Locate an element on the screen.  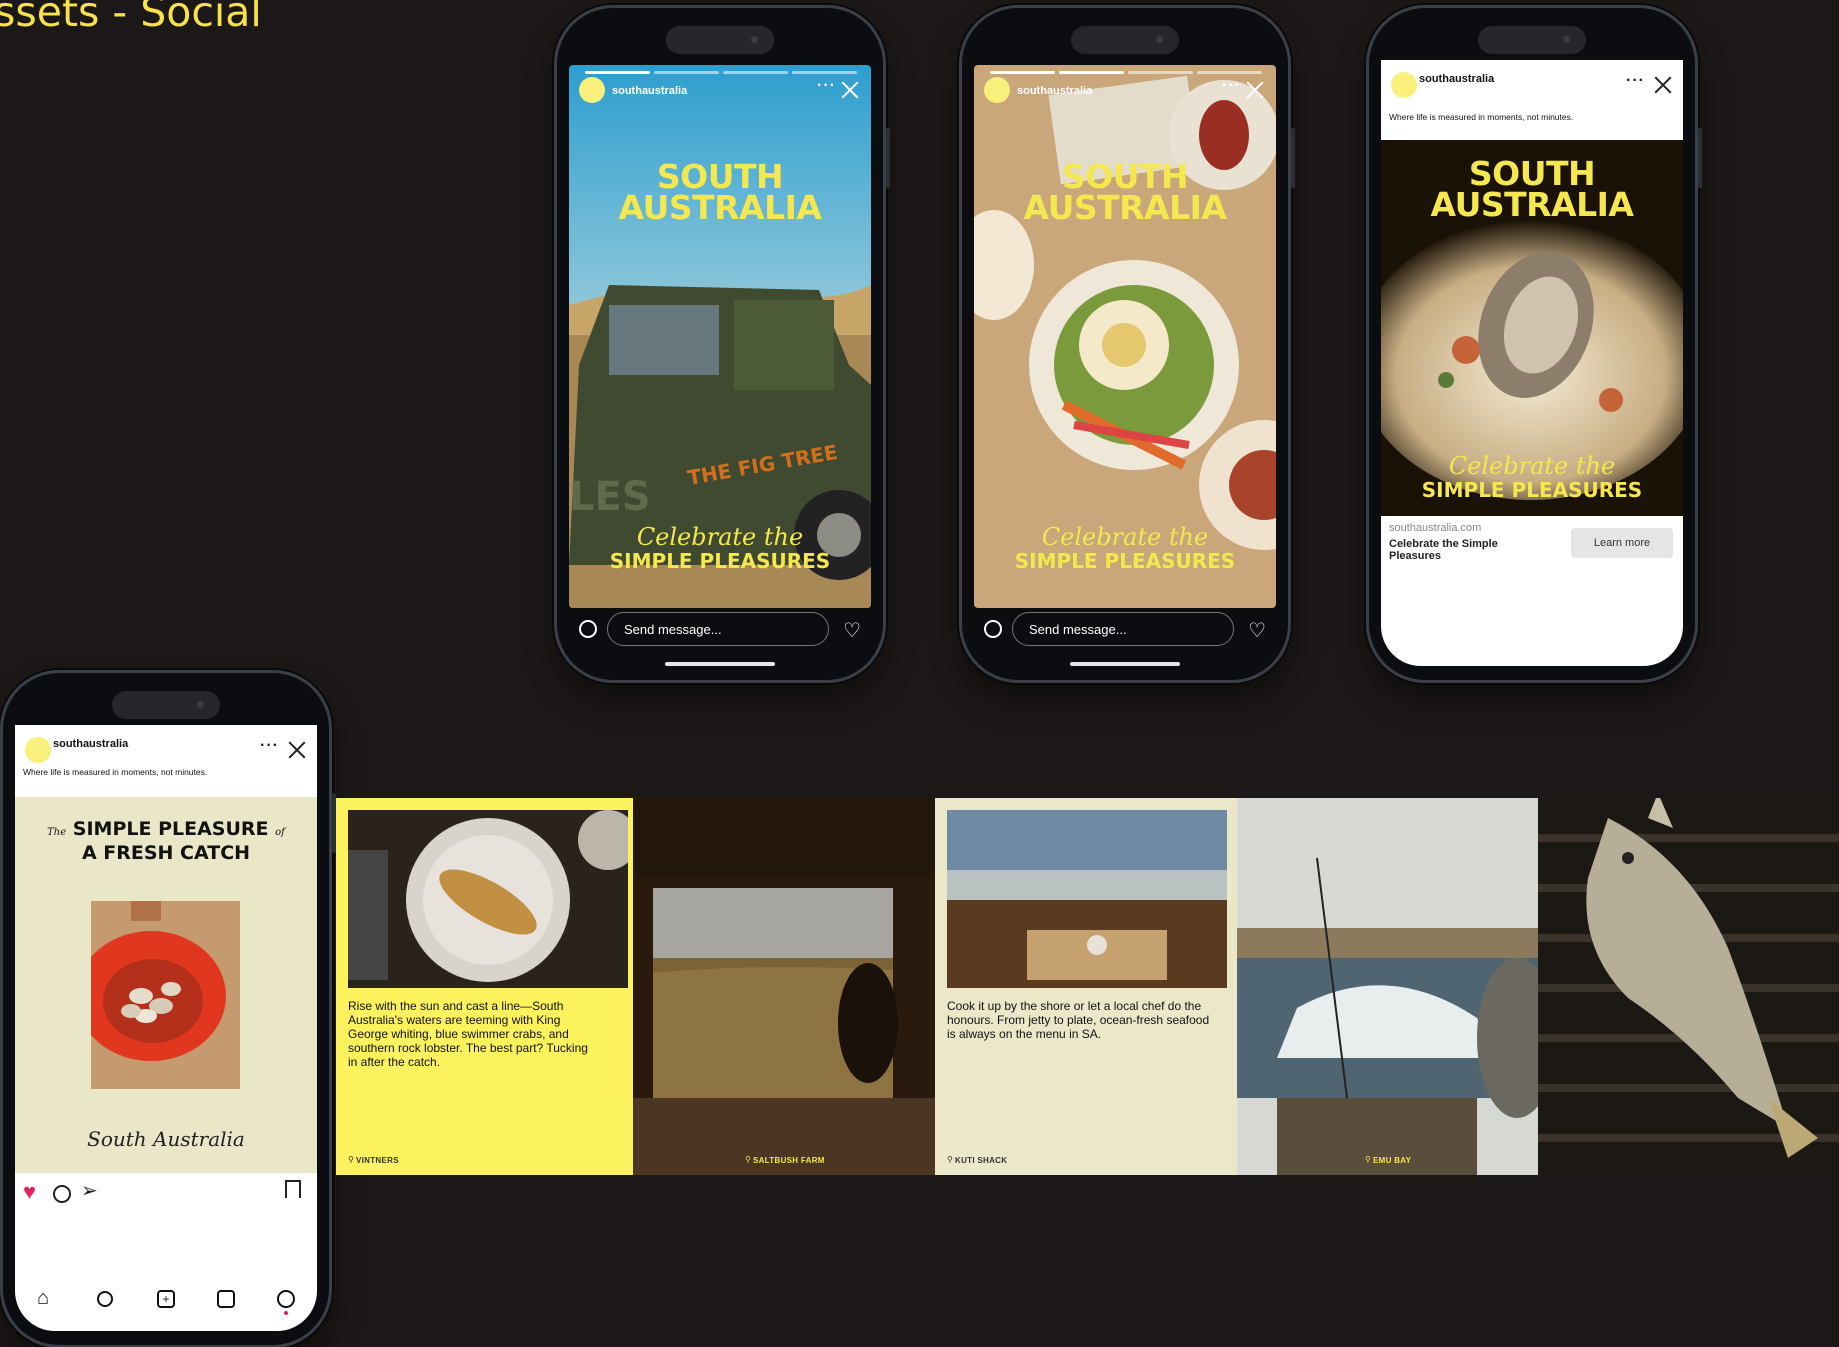
small-text: The is located at coordinates (57, 832).